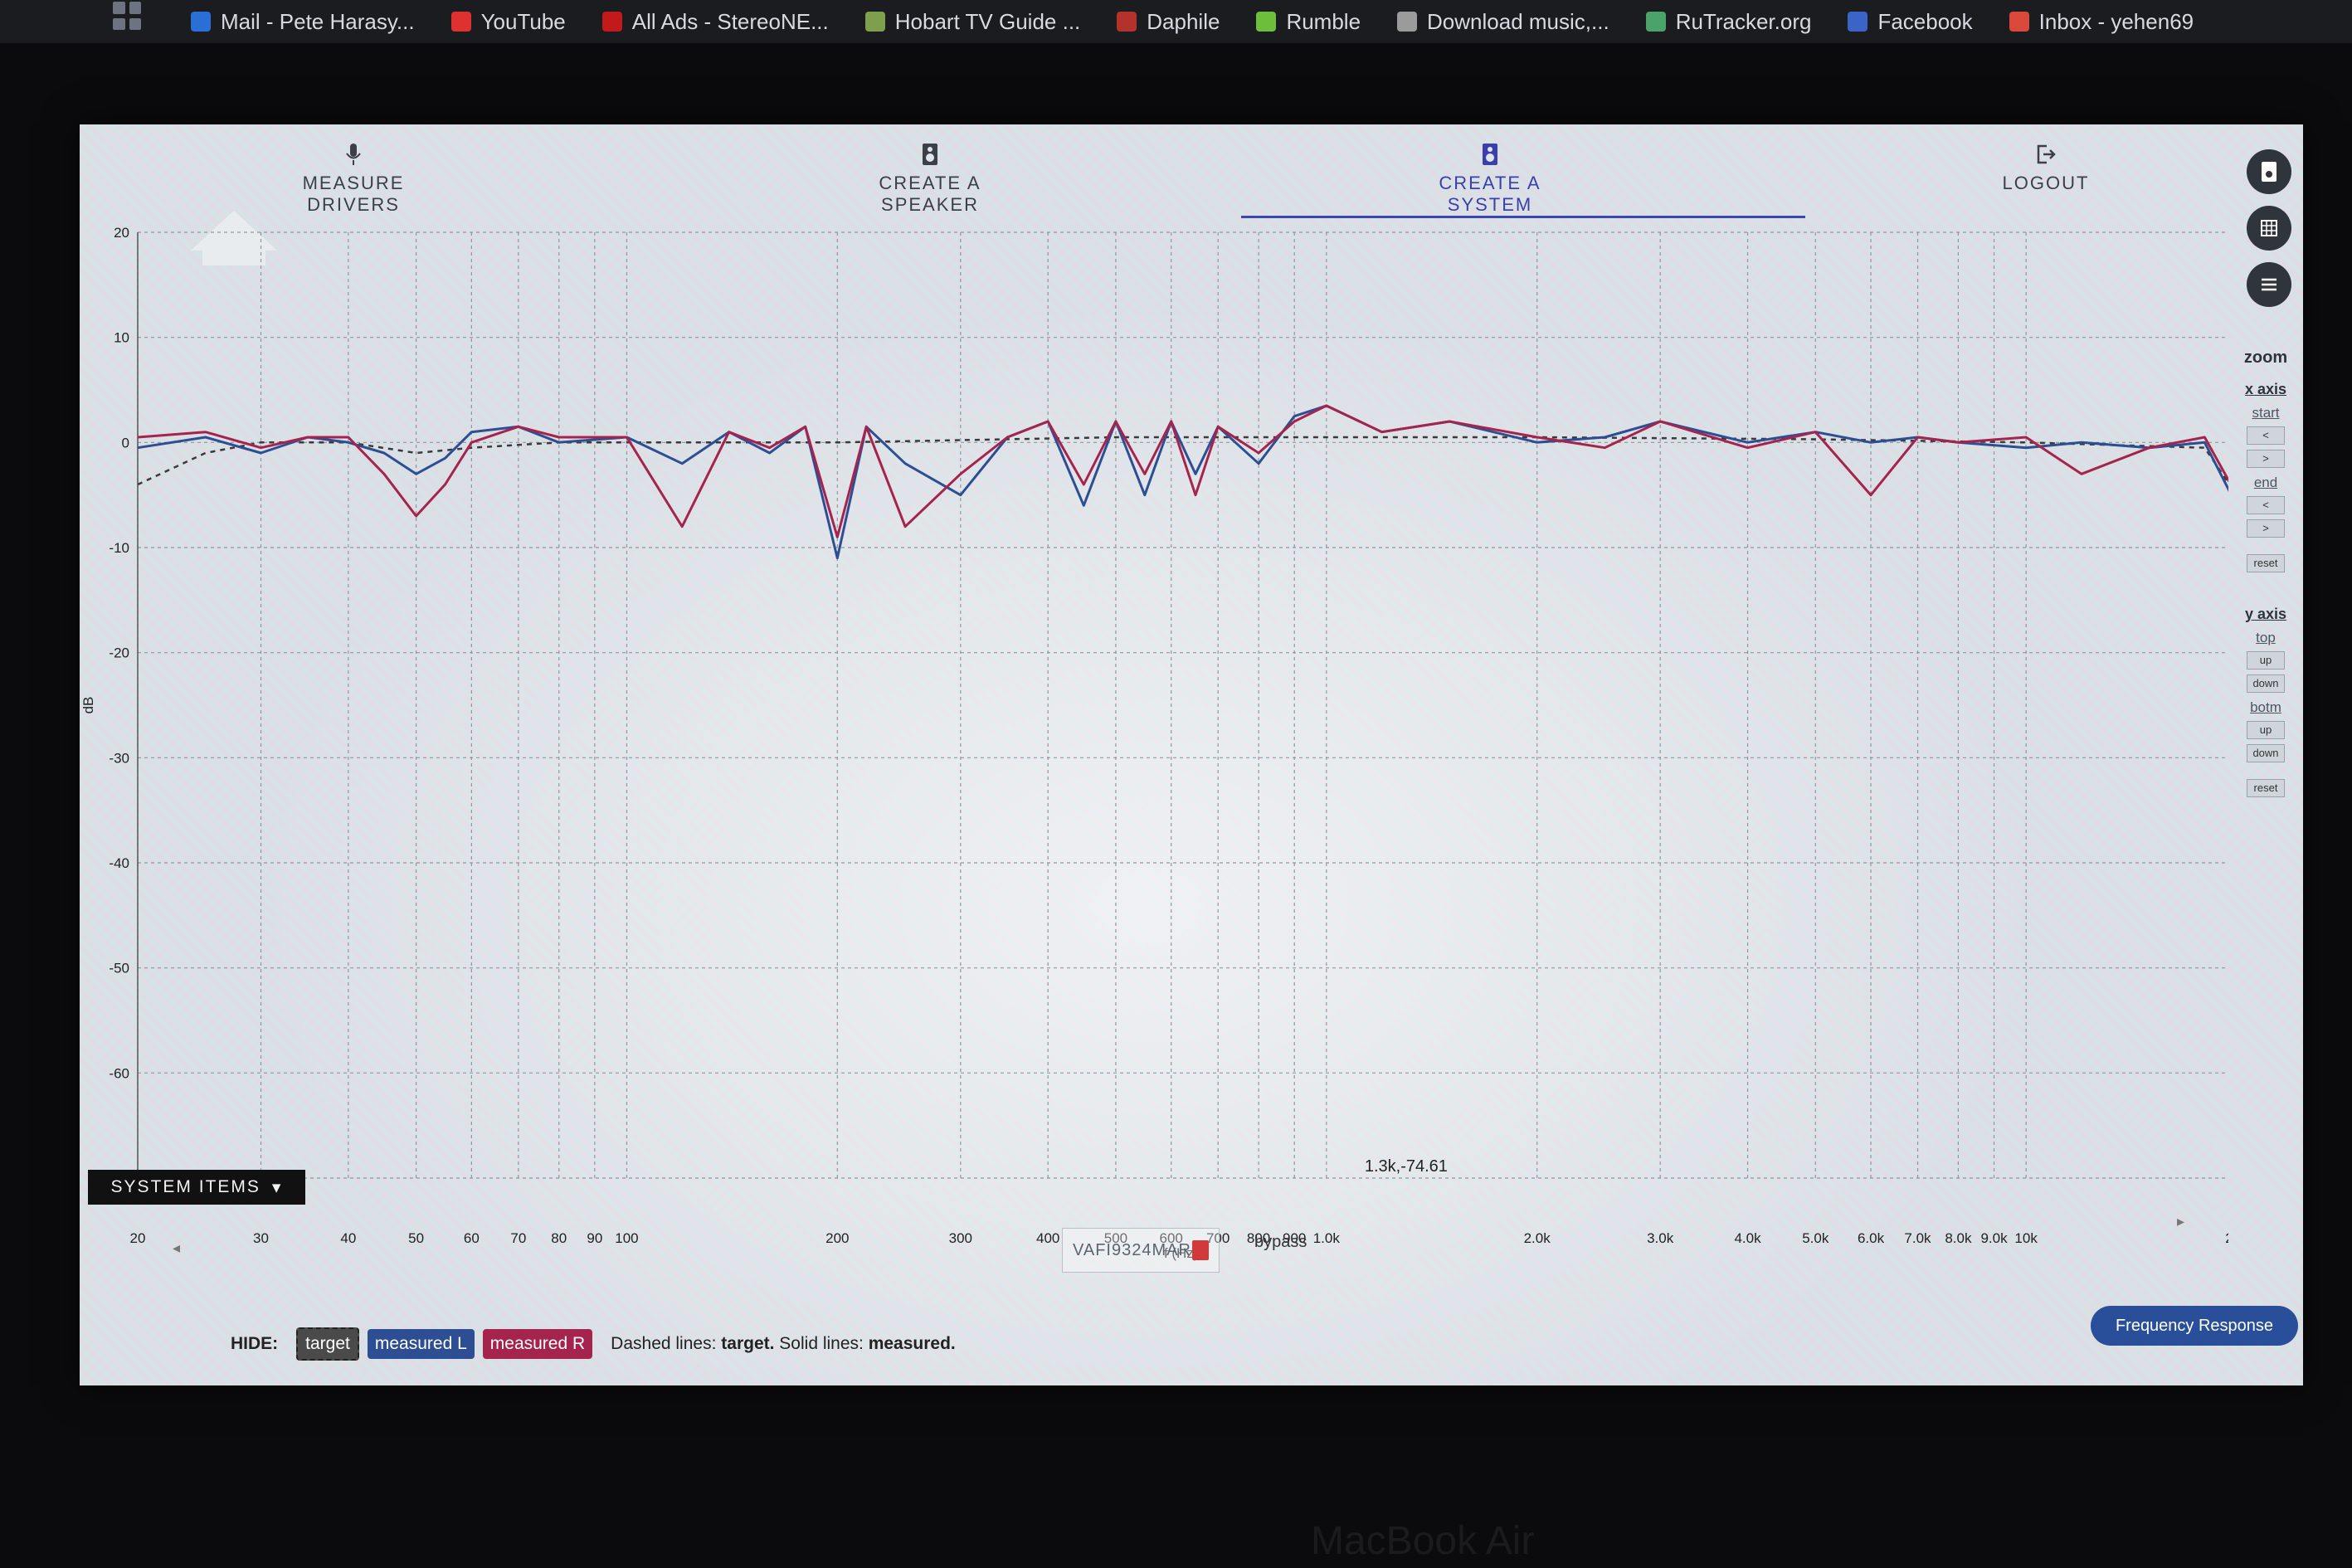 This screenshot has width=2352, height=1568. Describe the element at coordinates (255, 1343) in the screenshot. I see `hide-label: HIDE:` at that location.